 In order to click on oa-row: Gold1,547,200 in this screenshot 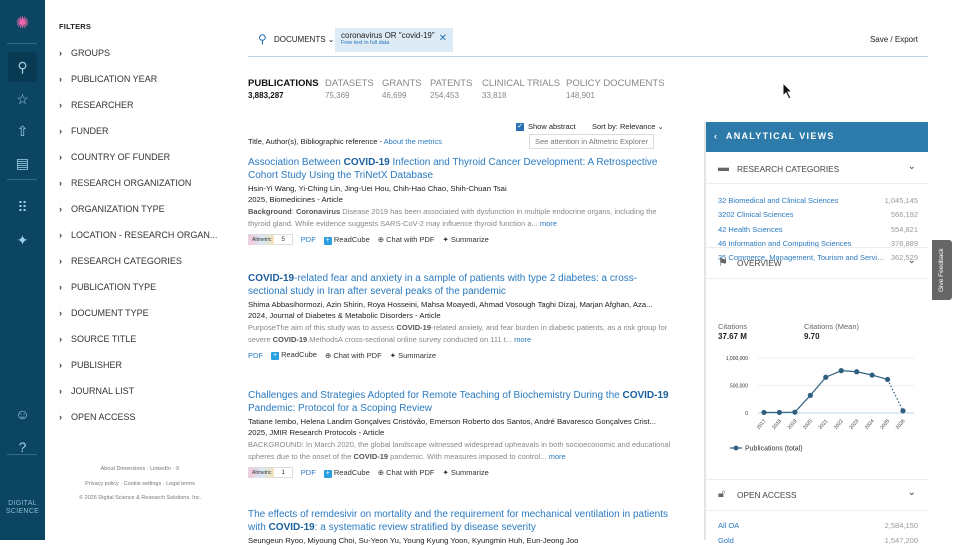, I will do `click(818, 540)`.